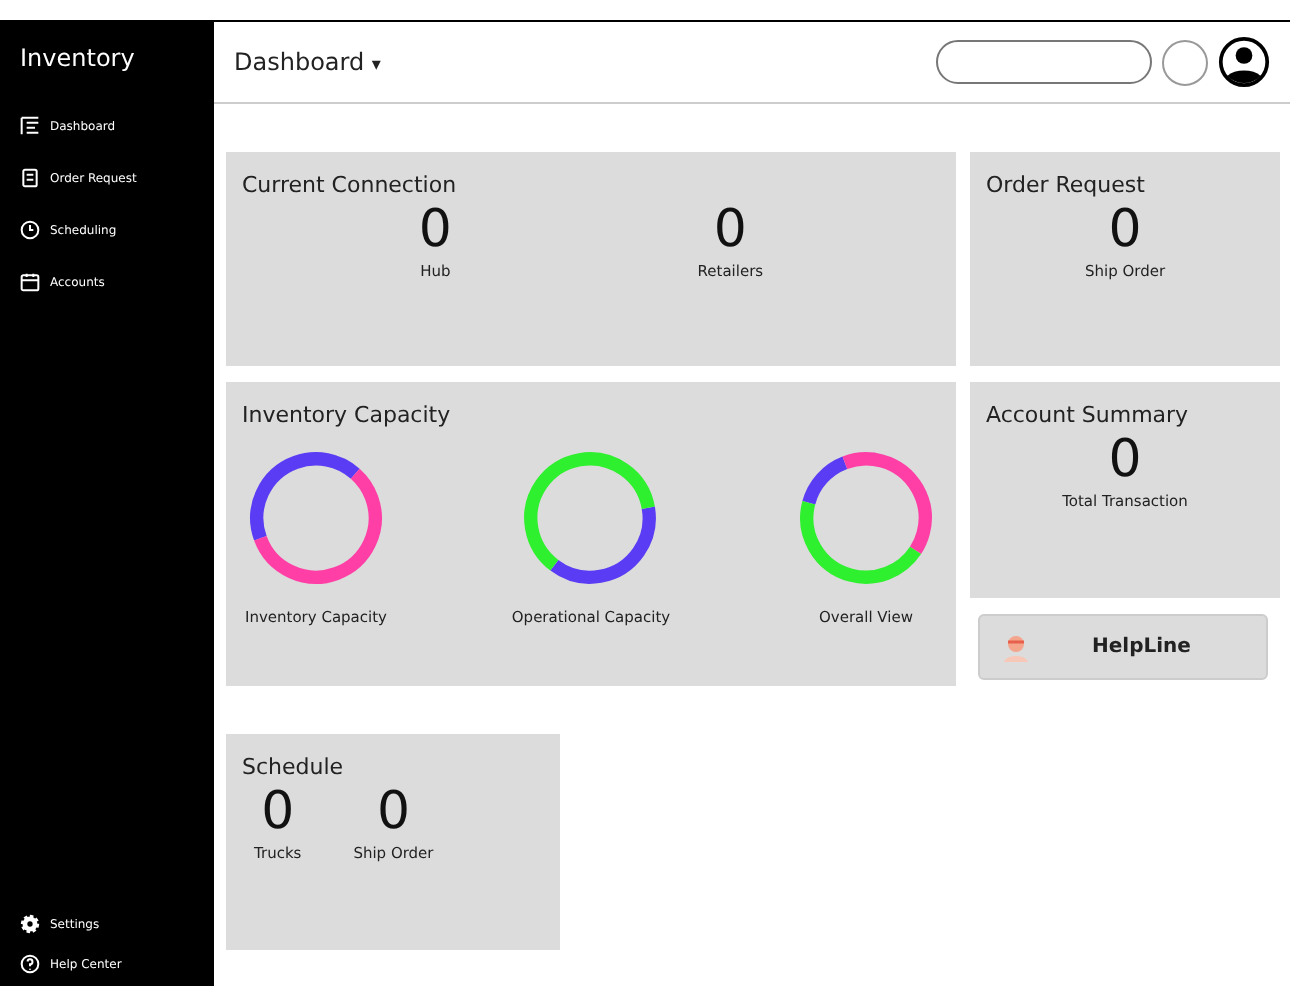  Describe the element at coordinates (1244, 62) in the screenshot. I see `avatar-icon` at that location.